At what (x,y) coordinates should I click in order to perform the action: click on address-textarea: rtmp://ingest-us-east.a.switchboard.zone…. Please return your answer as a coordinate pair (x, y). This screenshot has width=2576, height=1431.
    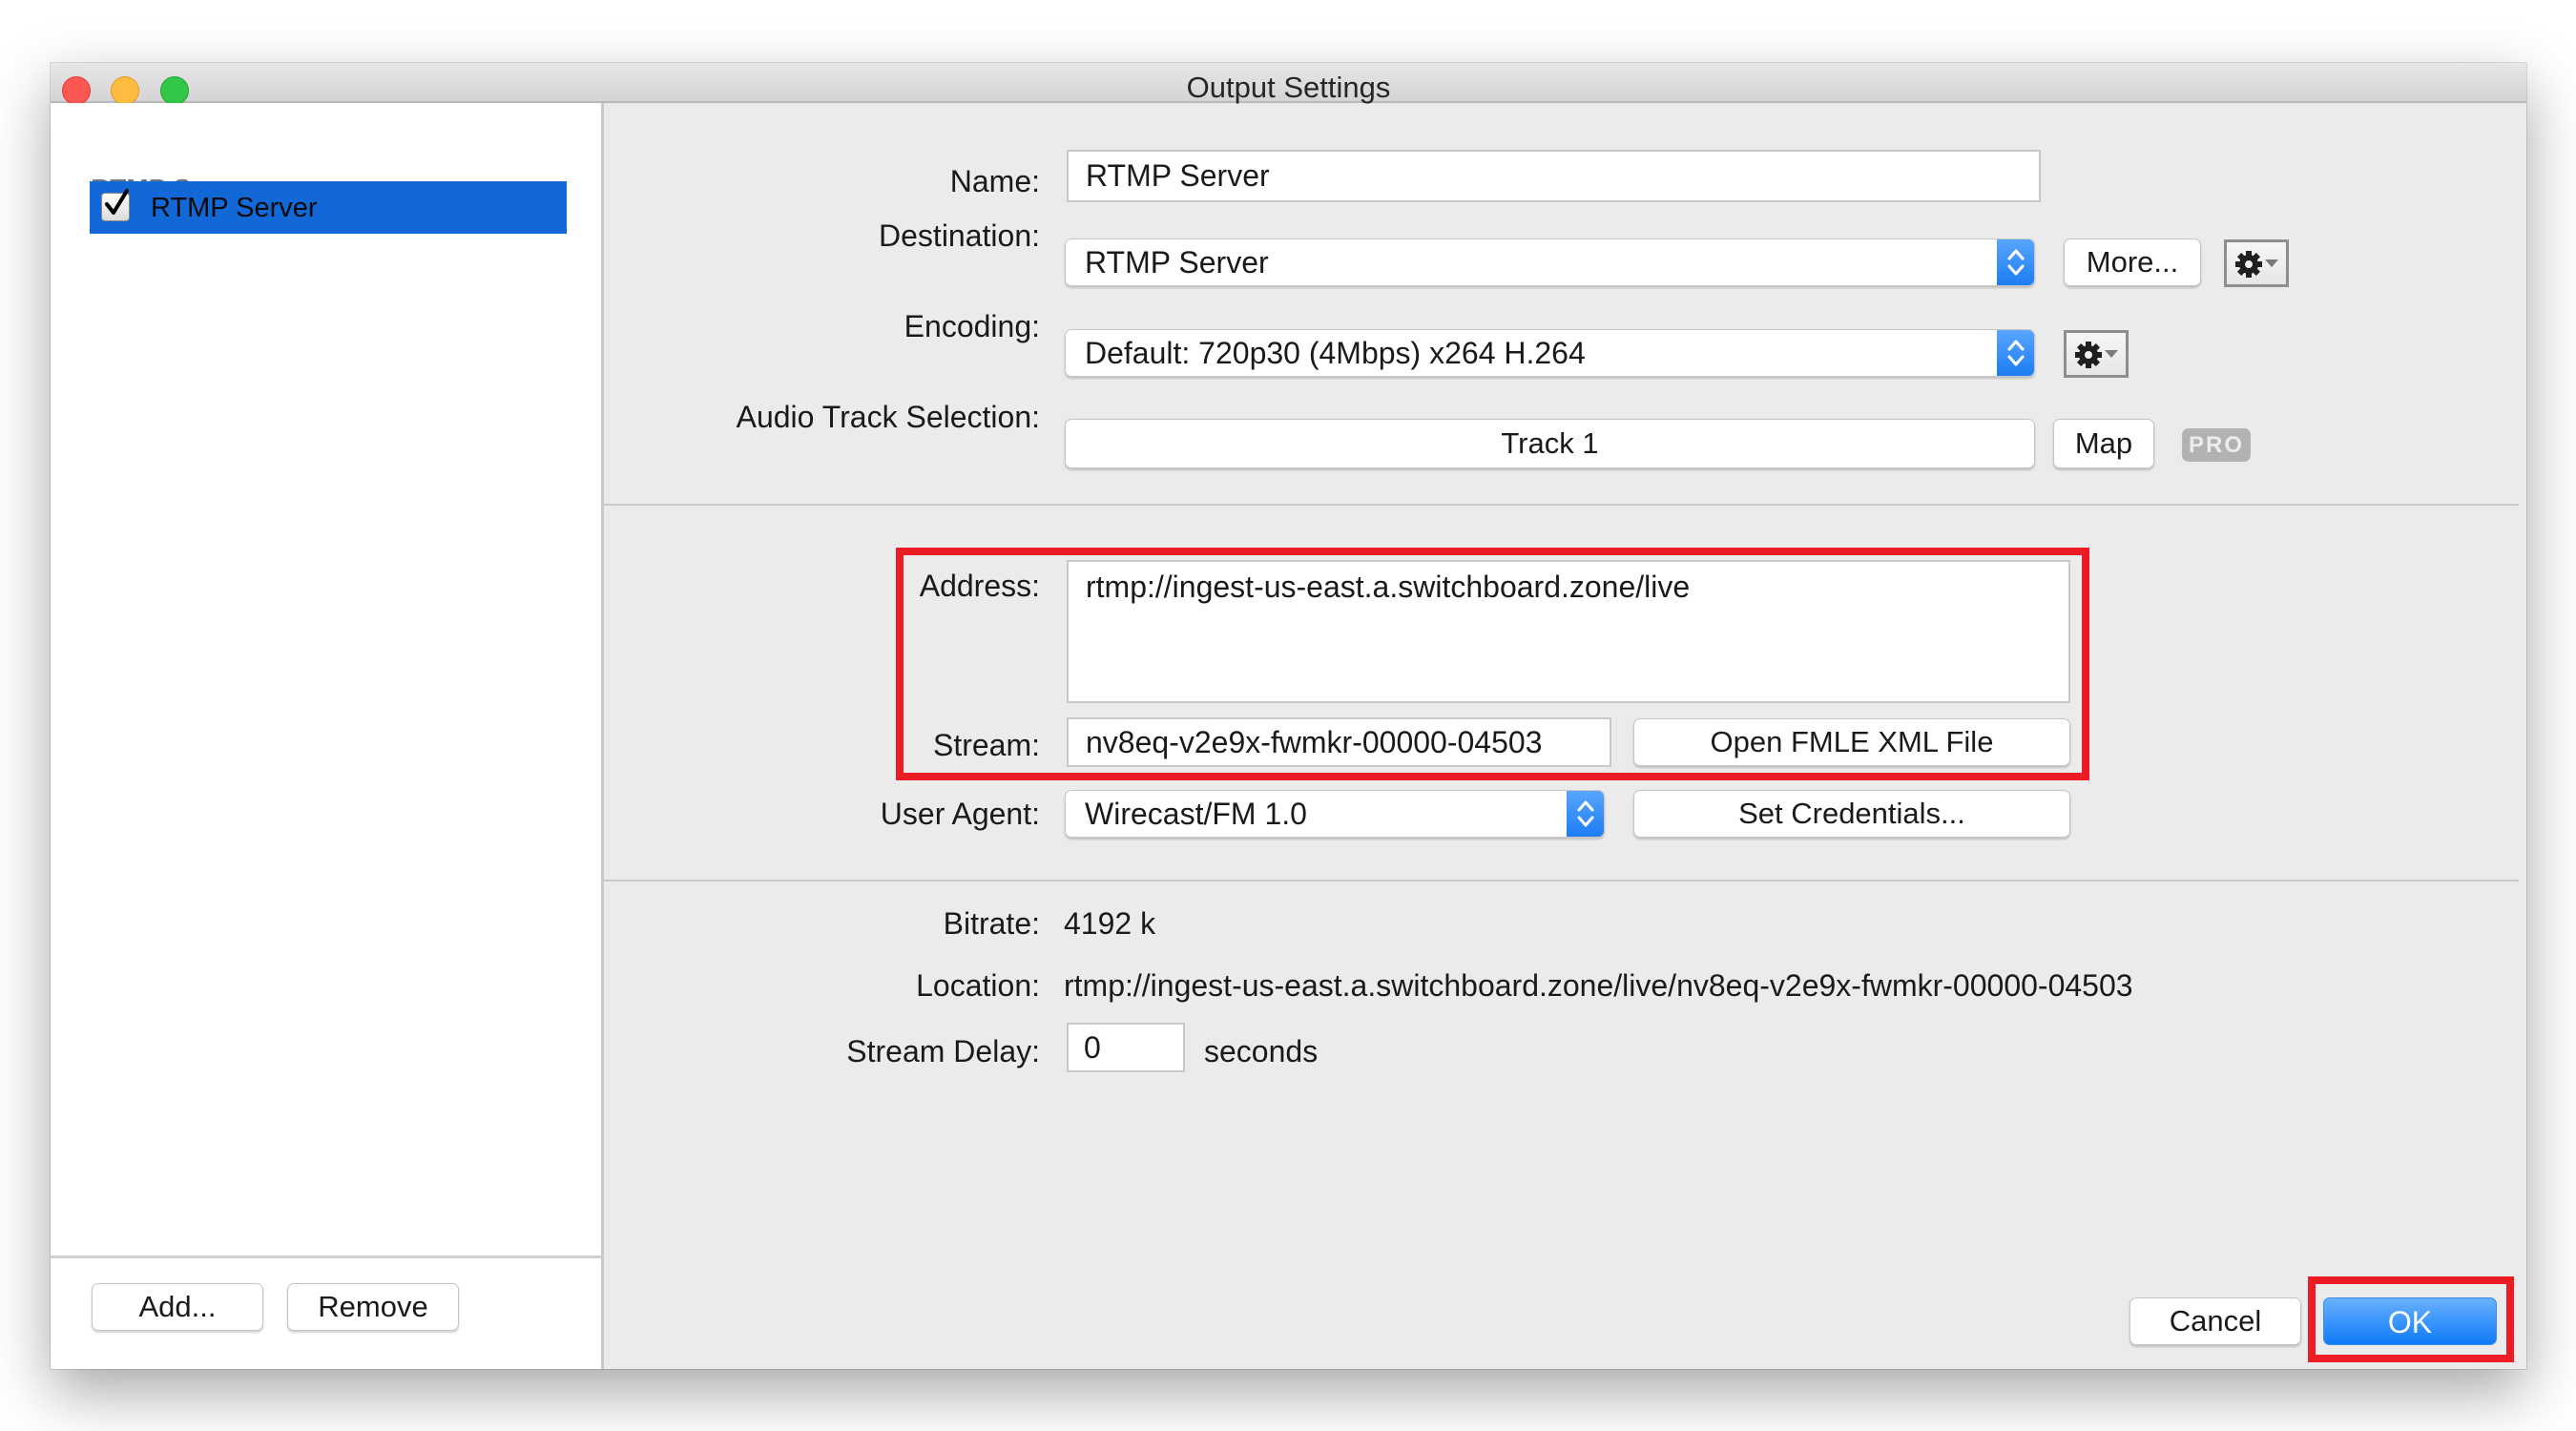
    Looking at the image, I should click on (1568, 631).